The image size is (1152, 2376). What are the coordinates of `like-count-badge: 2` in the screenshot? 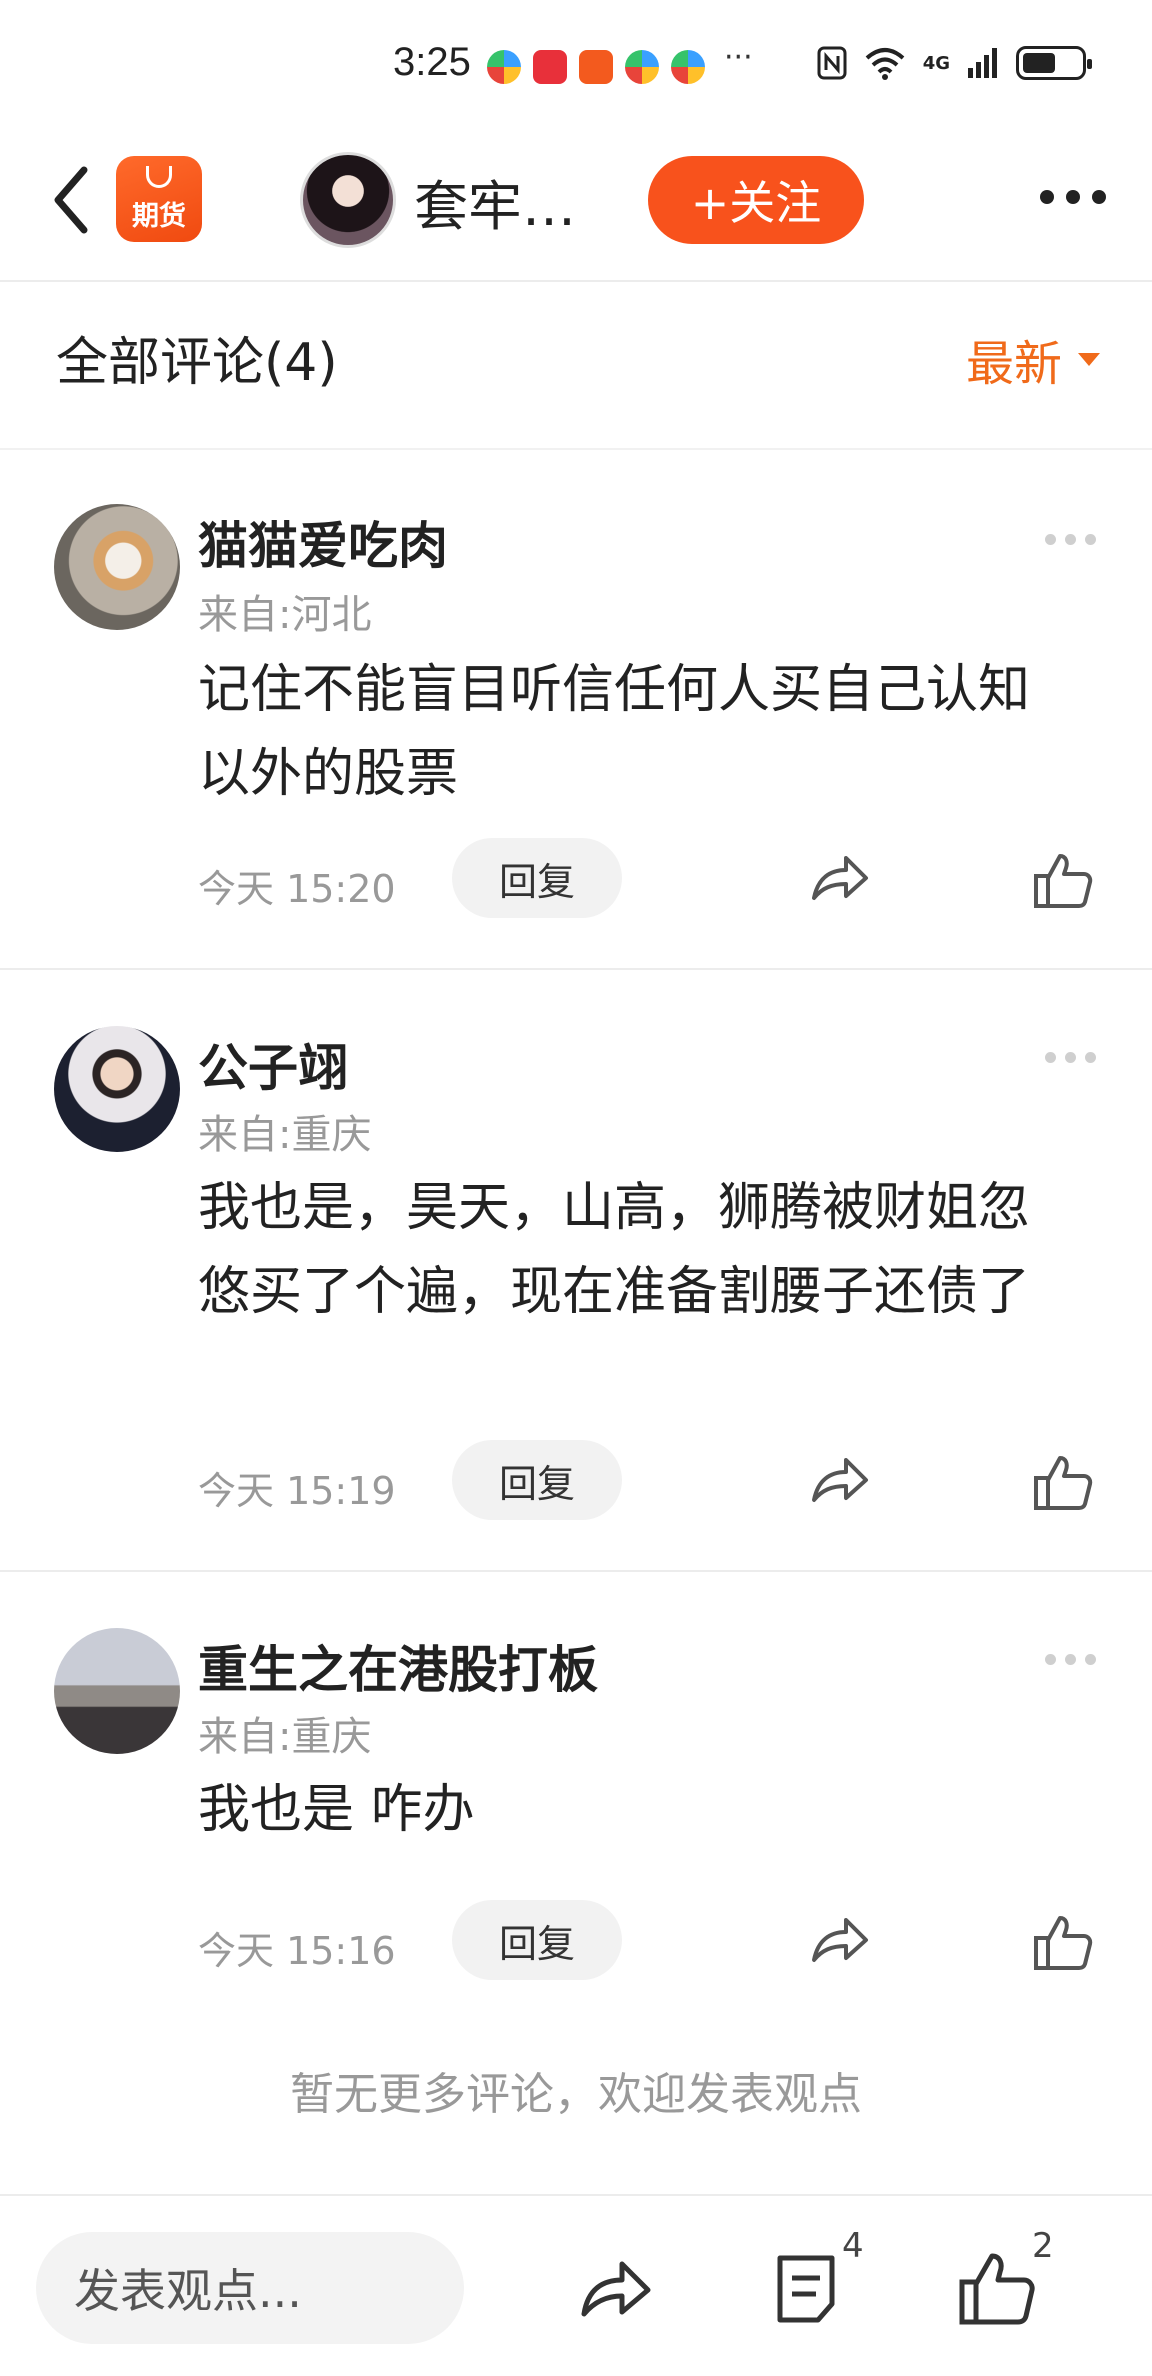 It's located at (1043, 2246).